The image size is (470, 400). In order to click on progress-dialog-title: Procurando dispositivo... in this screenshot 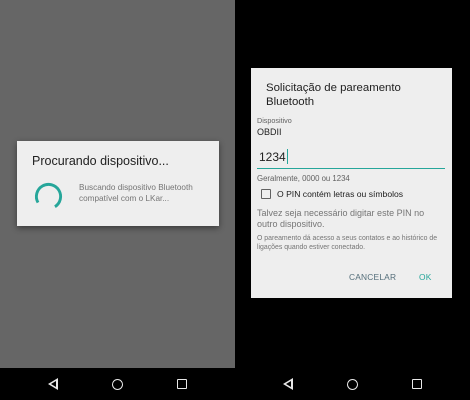, I will do `click(100, 161)`.